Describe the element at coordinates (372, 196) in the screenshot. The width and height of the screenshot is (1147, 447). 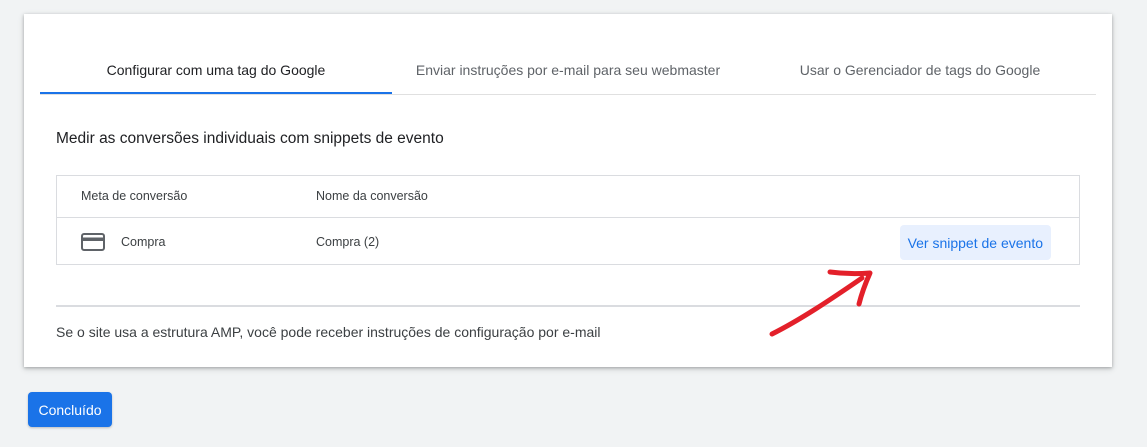
I see `header-conversion-name: Nome da conversão` at that location.